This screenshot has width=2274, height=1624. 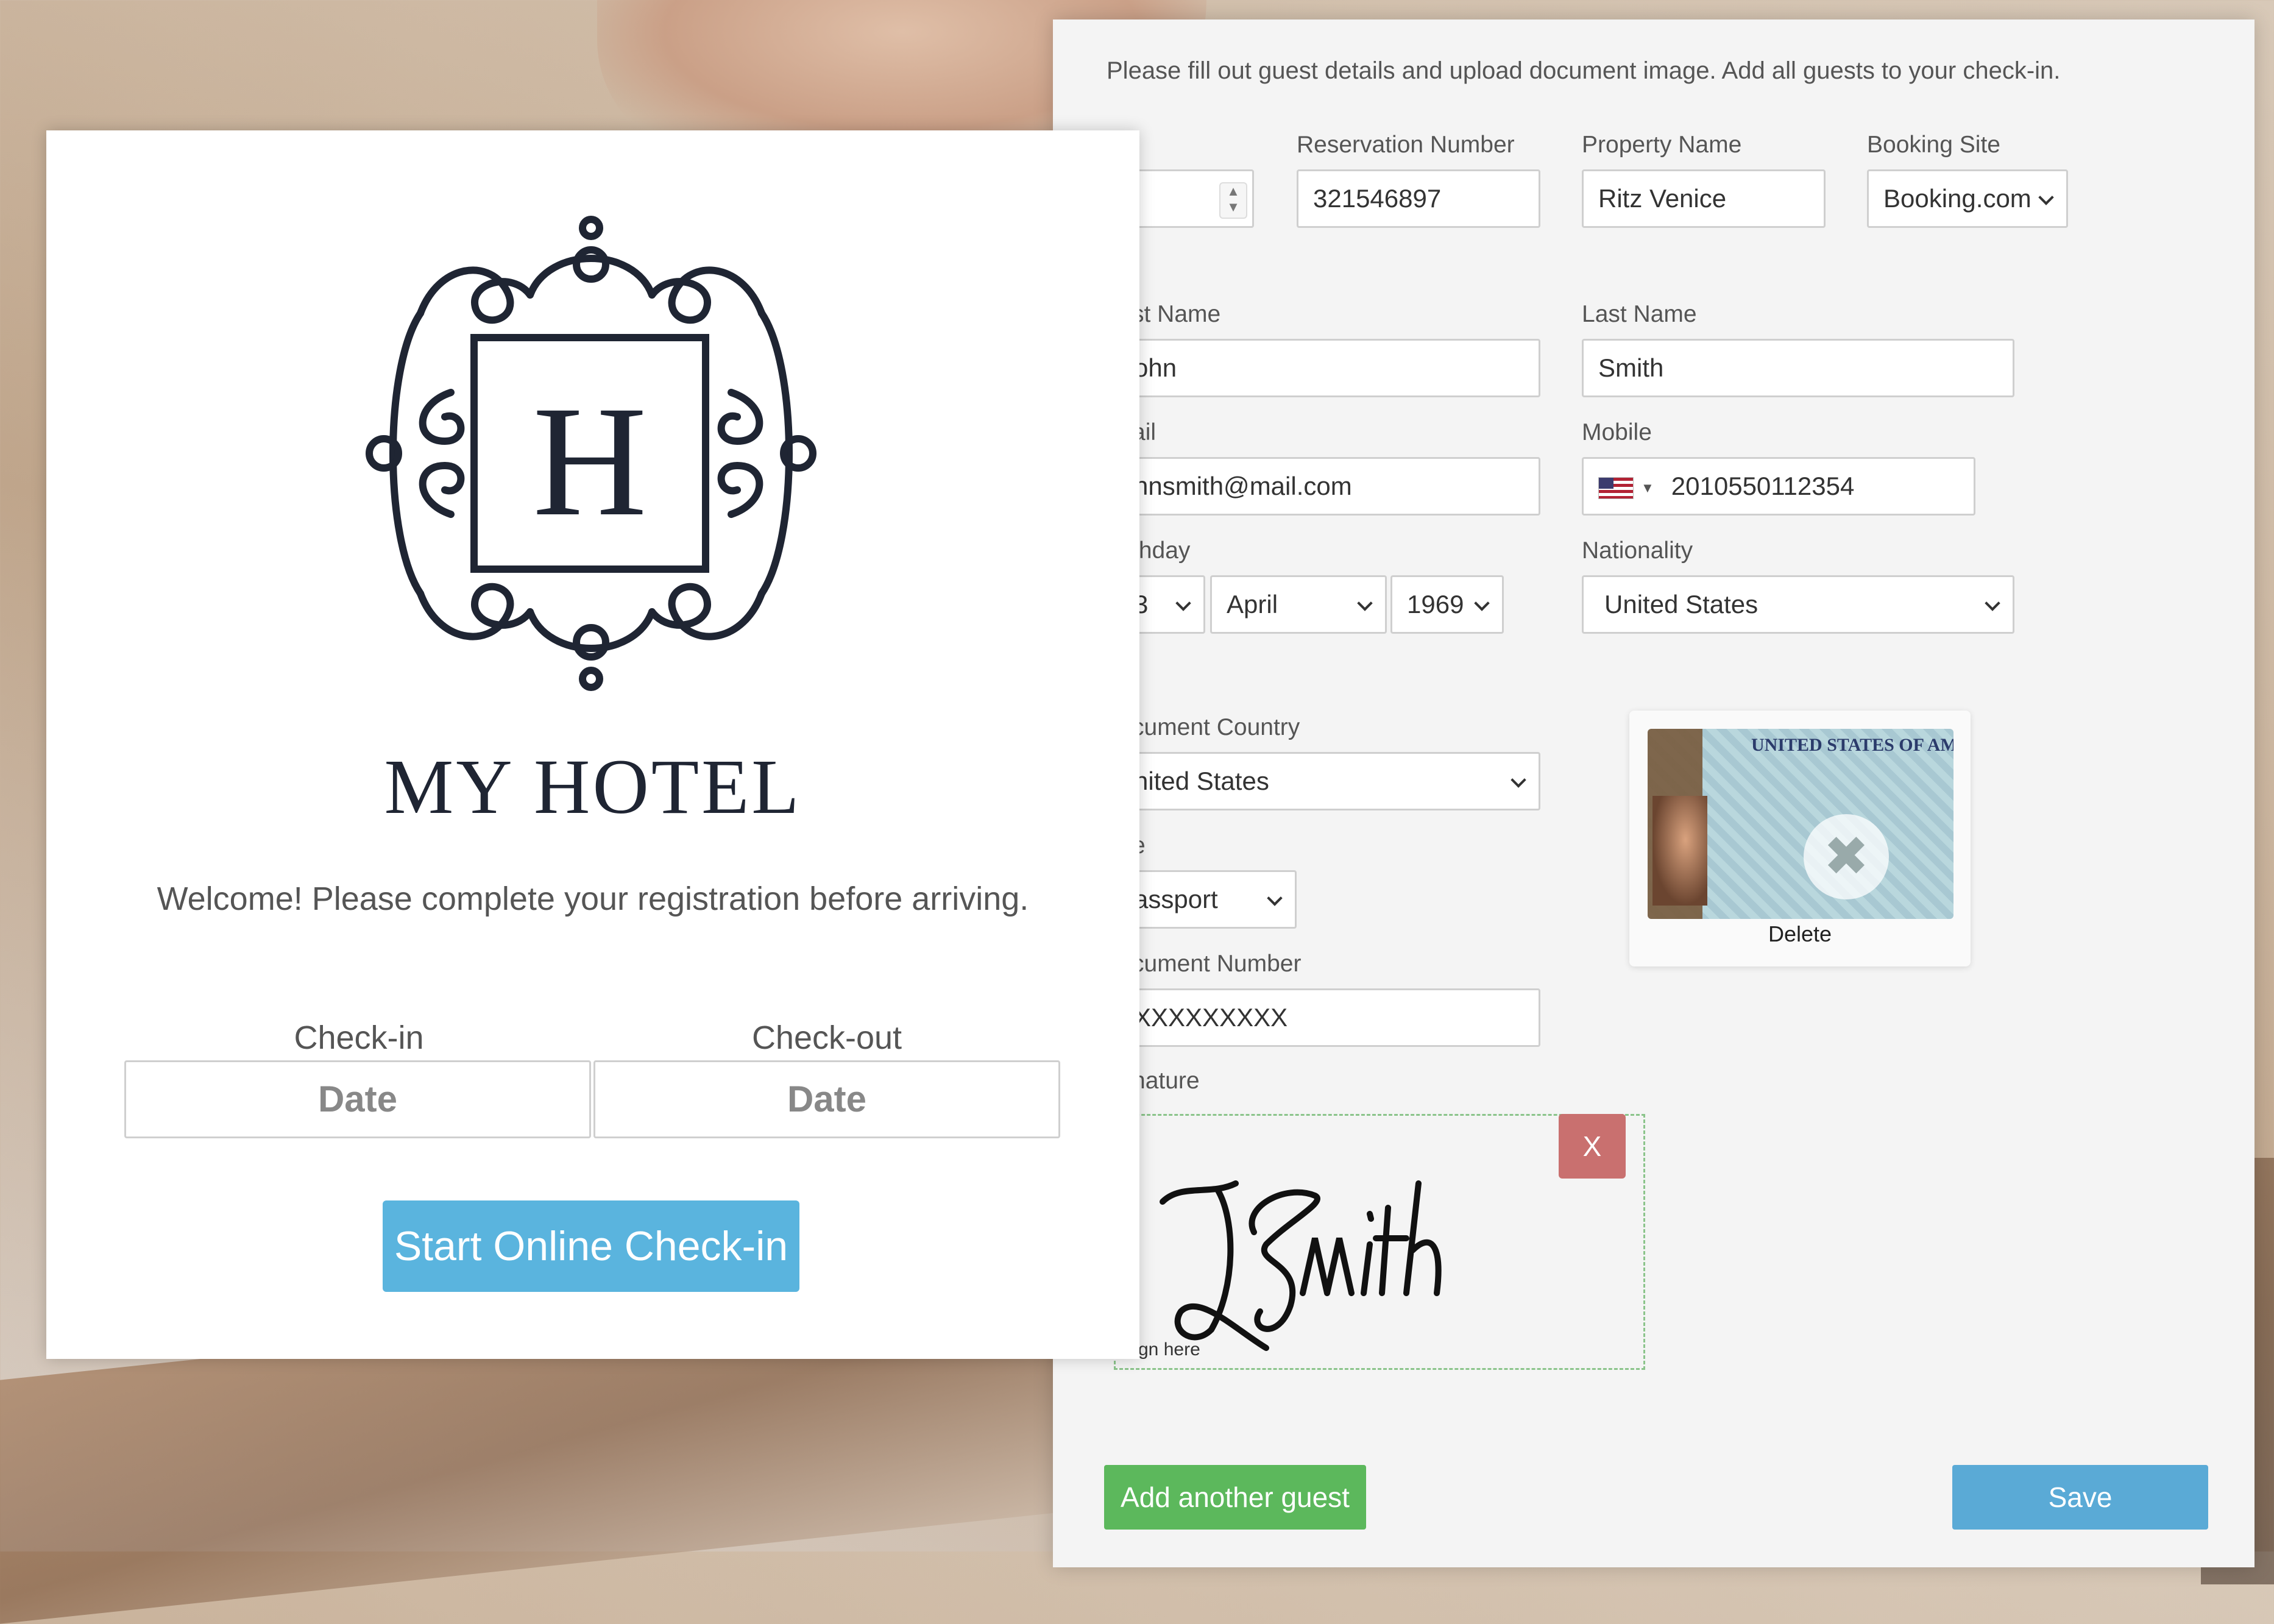 I want to click on last-name-input: Smith, so click(x=1798, y=368).